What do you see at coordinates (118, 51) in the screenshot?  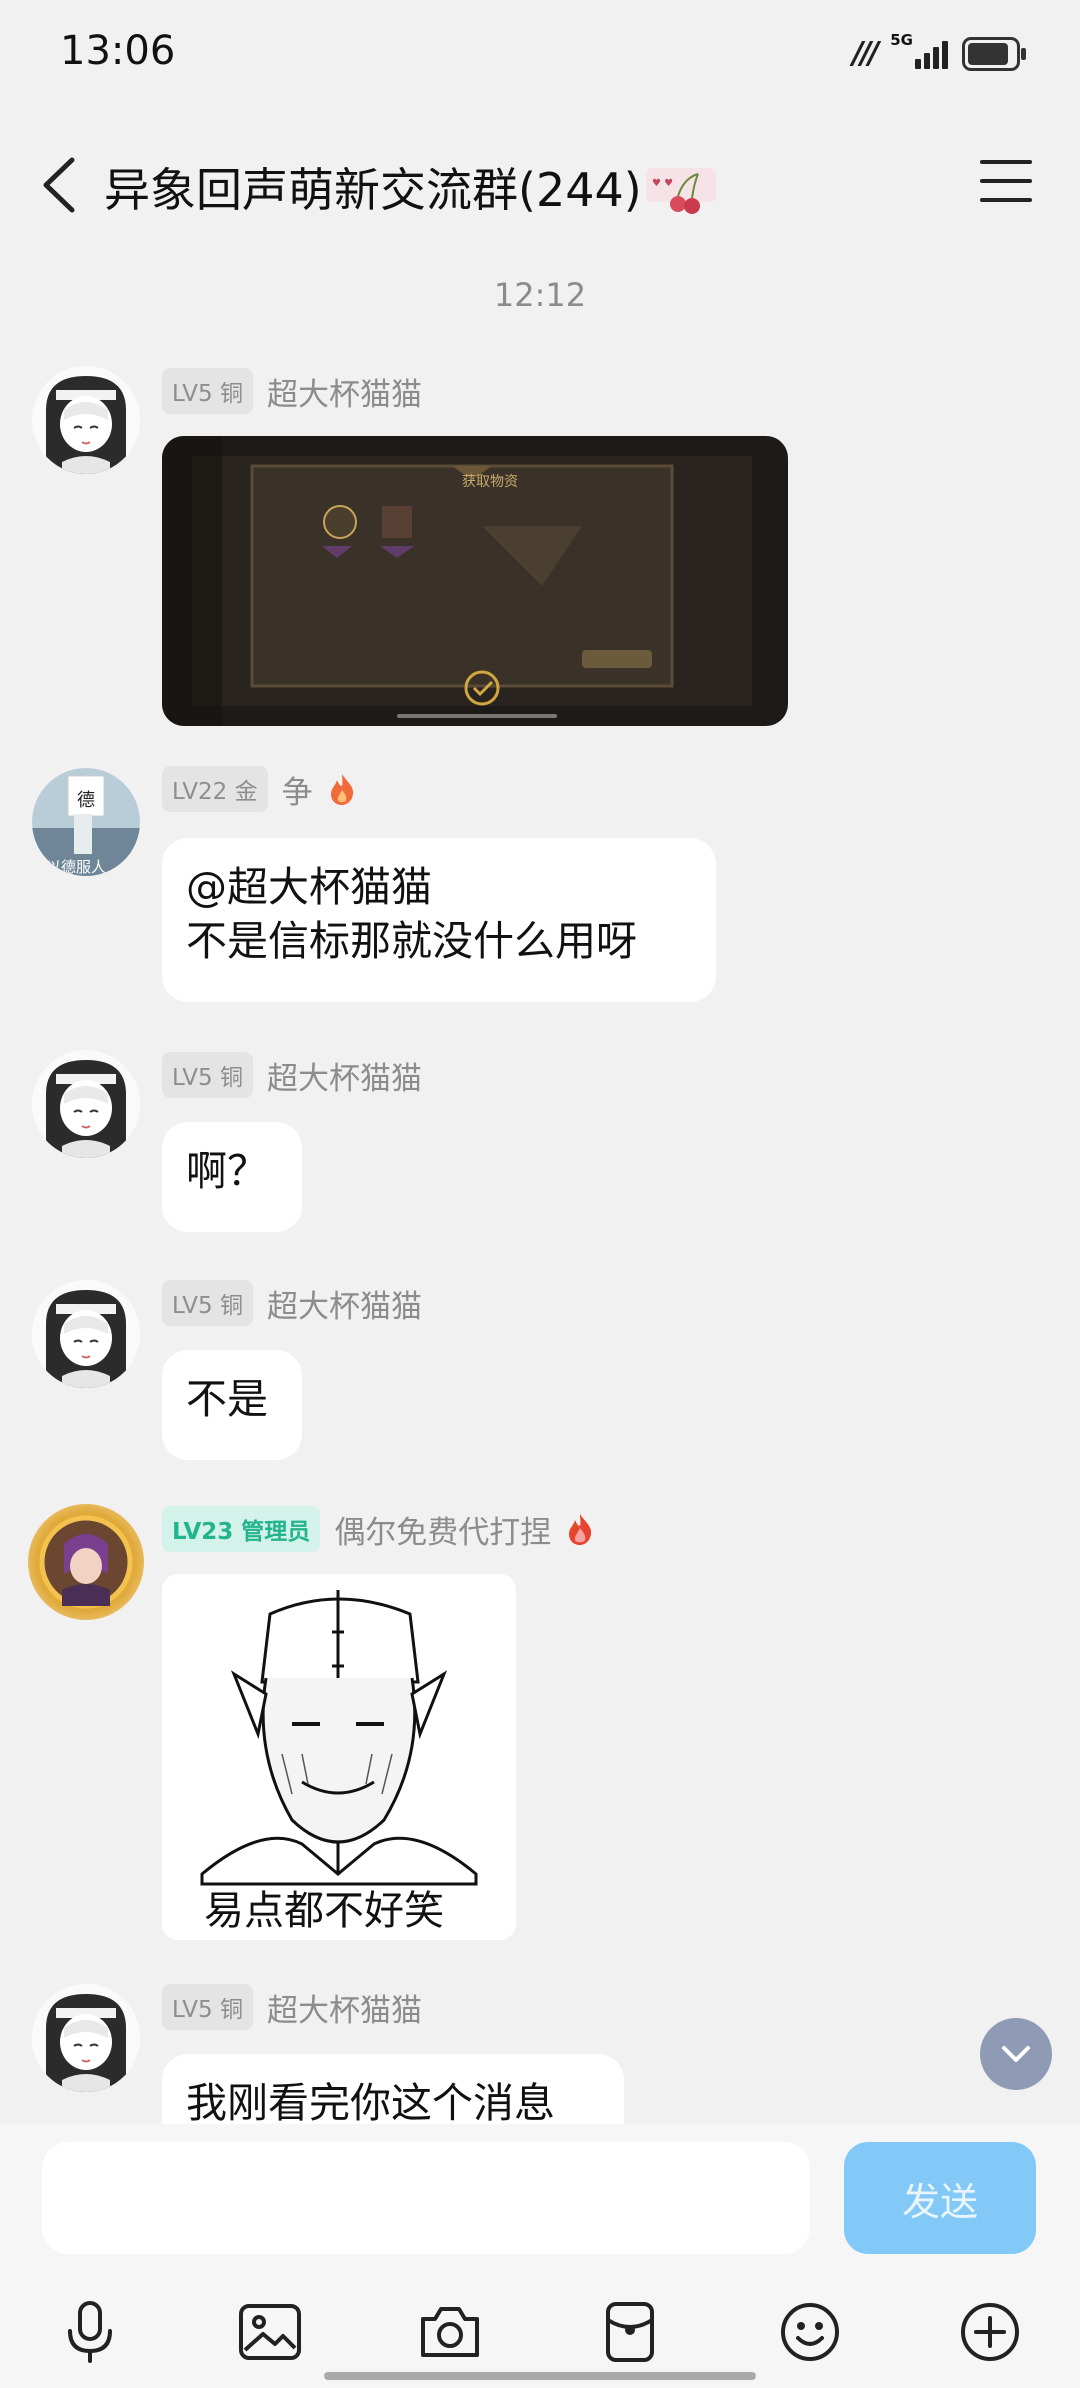 I see `status-time: 13:06` at bounding box center [118, 51].